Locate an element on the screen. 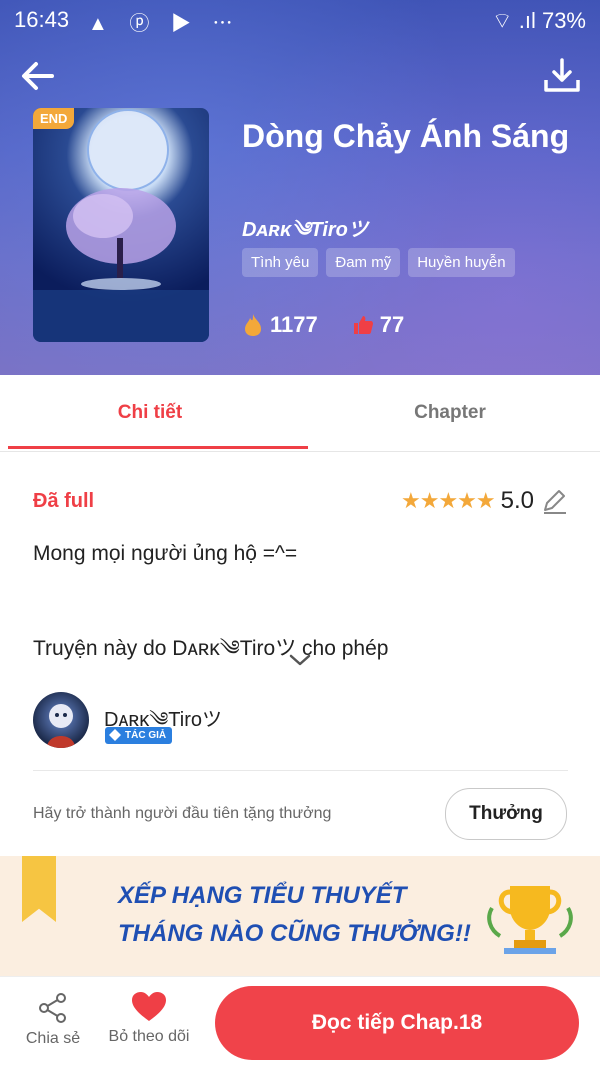 The width and height of the screenshot is (600, 1068). share-button: Chia sẻ is located at coordinates (53, 1019).